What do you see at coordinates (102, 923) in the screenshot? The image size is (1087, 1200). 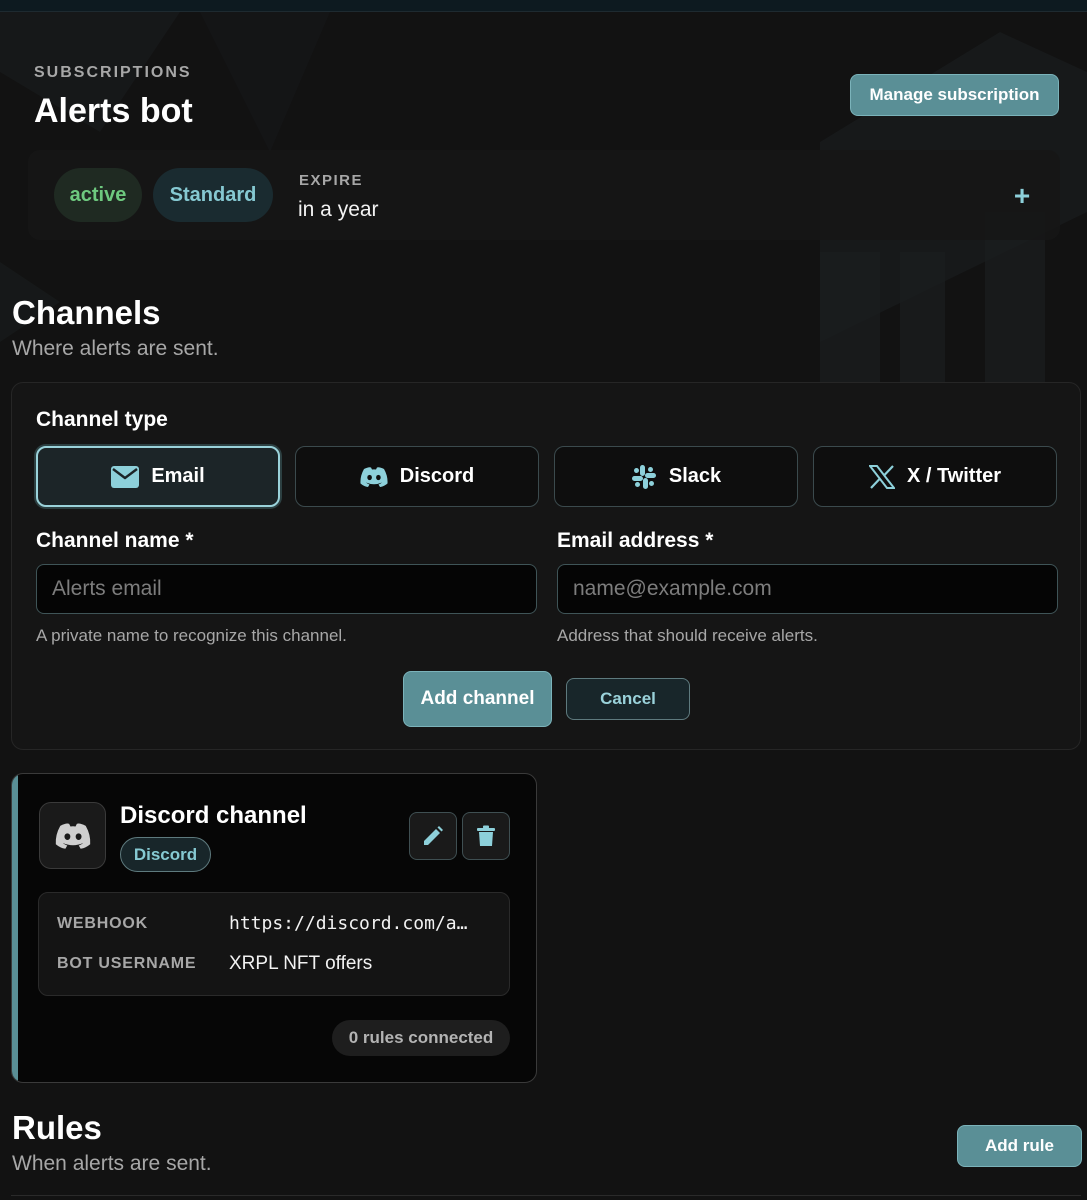 I see `webhook-label: WEBHOOK` at bounding box center [102, 923].